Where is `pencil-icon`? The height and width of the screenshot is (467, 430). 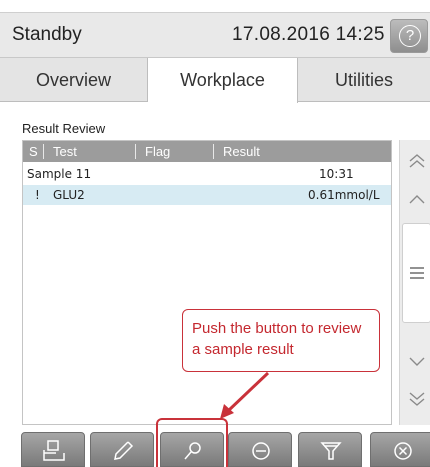 pencil-icon is located at coordinates (124, 450).